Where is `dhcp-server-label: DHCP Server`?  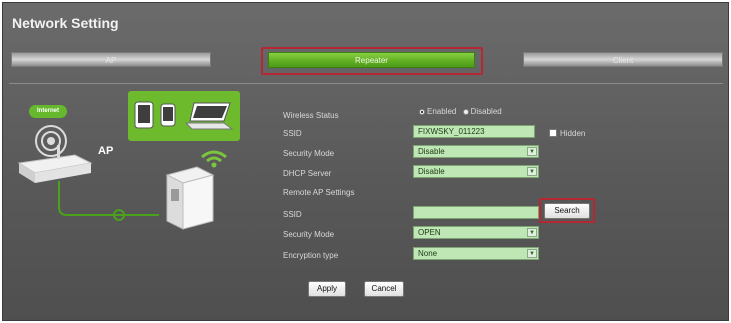 dhcp-server-label: DHCP Server is located at coordinates (307, 173).